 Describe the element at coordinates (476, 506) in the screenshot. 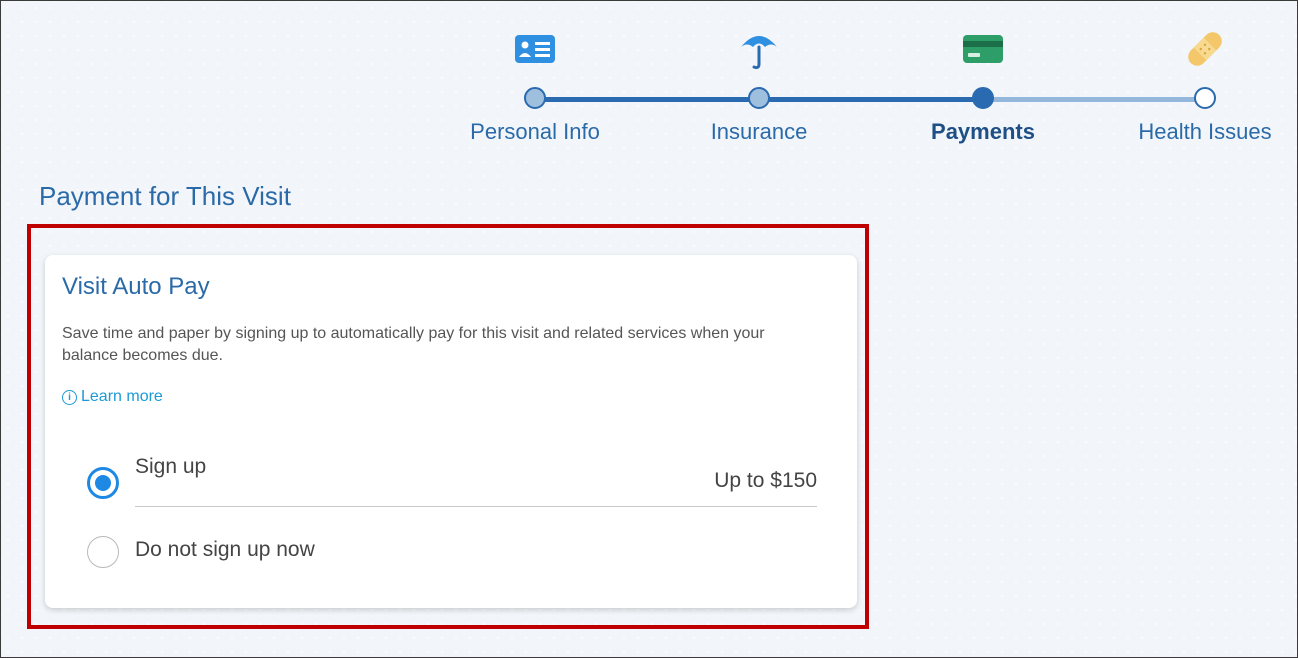

I see `divider` at that location.